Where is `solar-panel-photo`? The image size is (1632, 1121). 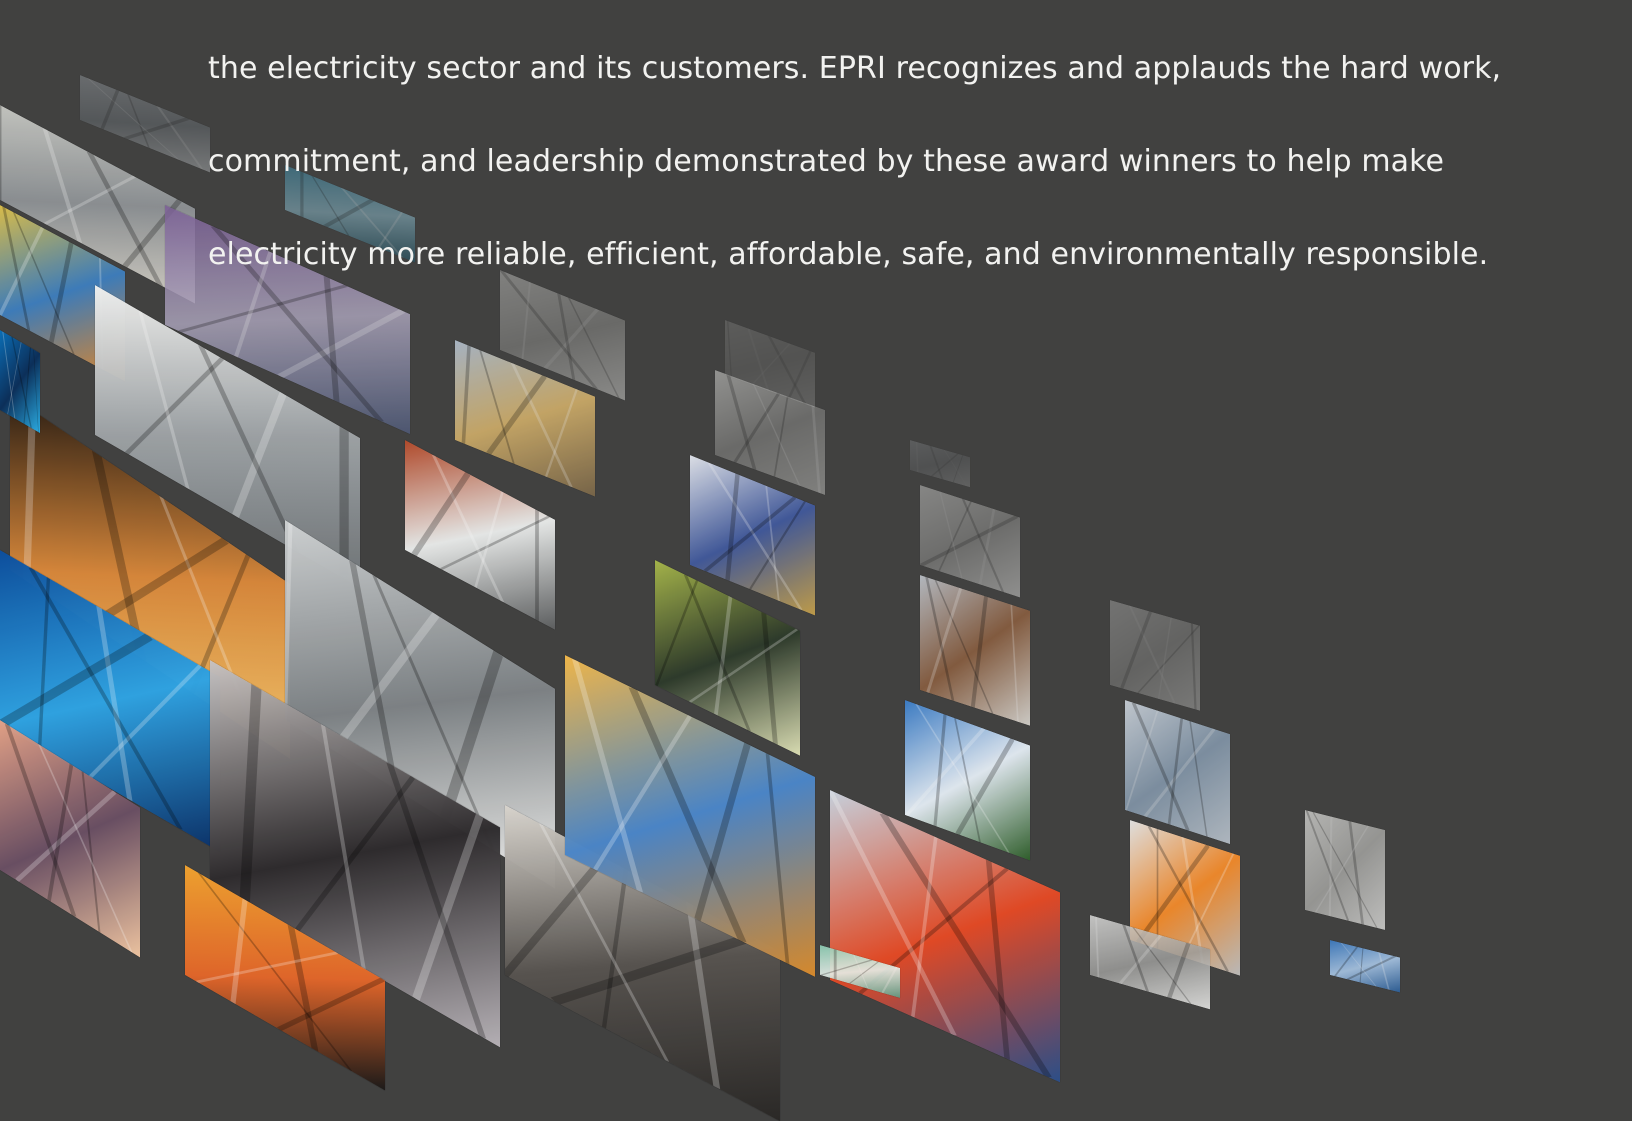
solar-panel-photo is located at coordinates (1177, 772).